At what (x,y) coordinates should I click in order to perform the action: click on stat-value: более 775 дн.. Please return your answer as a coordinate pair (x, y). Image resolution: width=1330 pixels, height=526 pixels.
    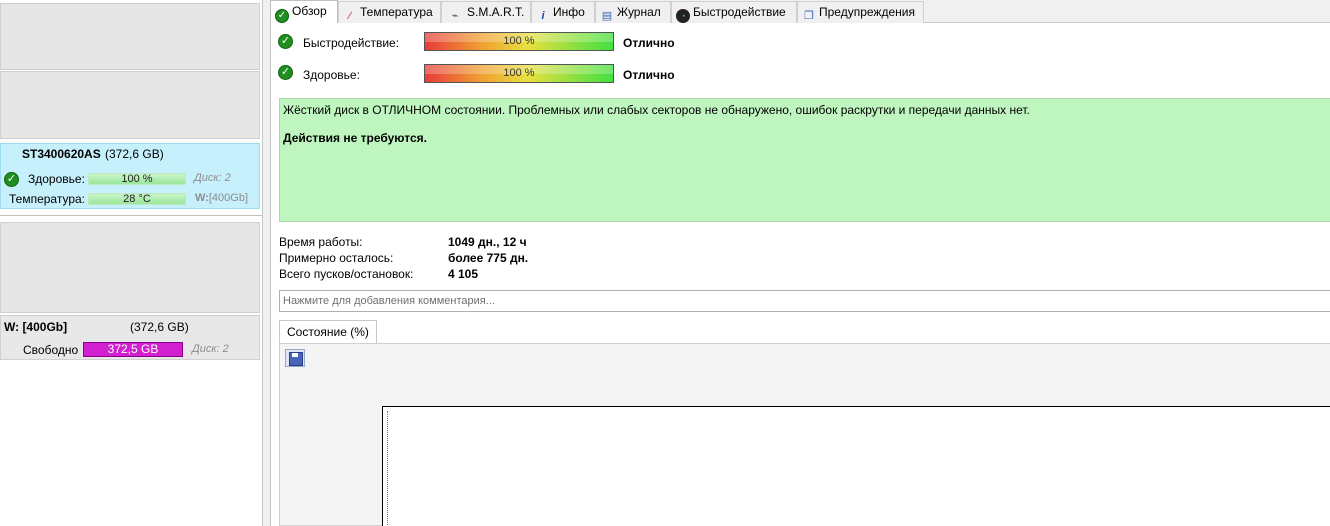
    Looking at the image, I should click on (488, 258).